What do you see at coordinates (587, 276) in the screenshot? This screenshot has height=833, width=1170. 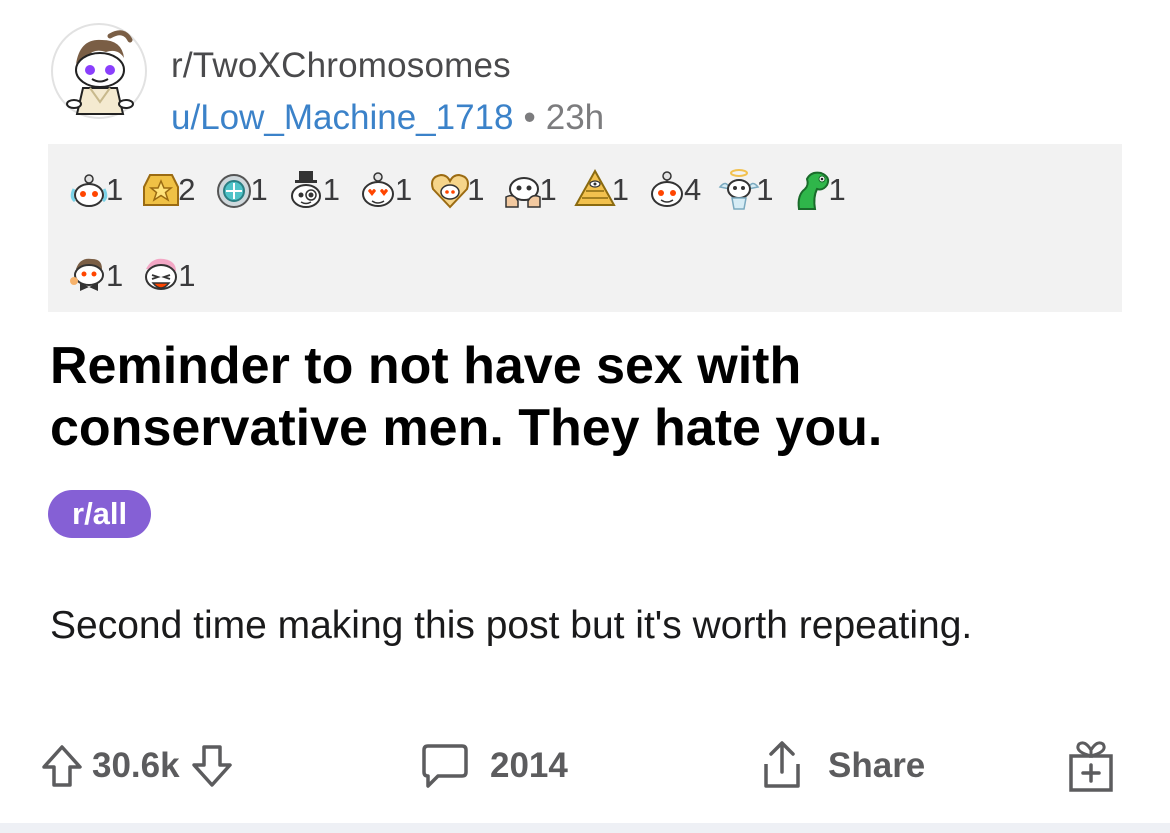 I see `awards-row-2: 1 1` at bounding box center [587, 276].